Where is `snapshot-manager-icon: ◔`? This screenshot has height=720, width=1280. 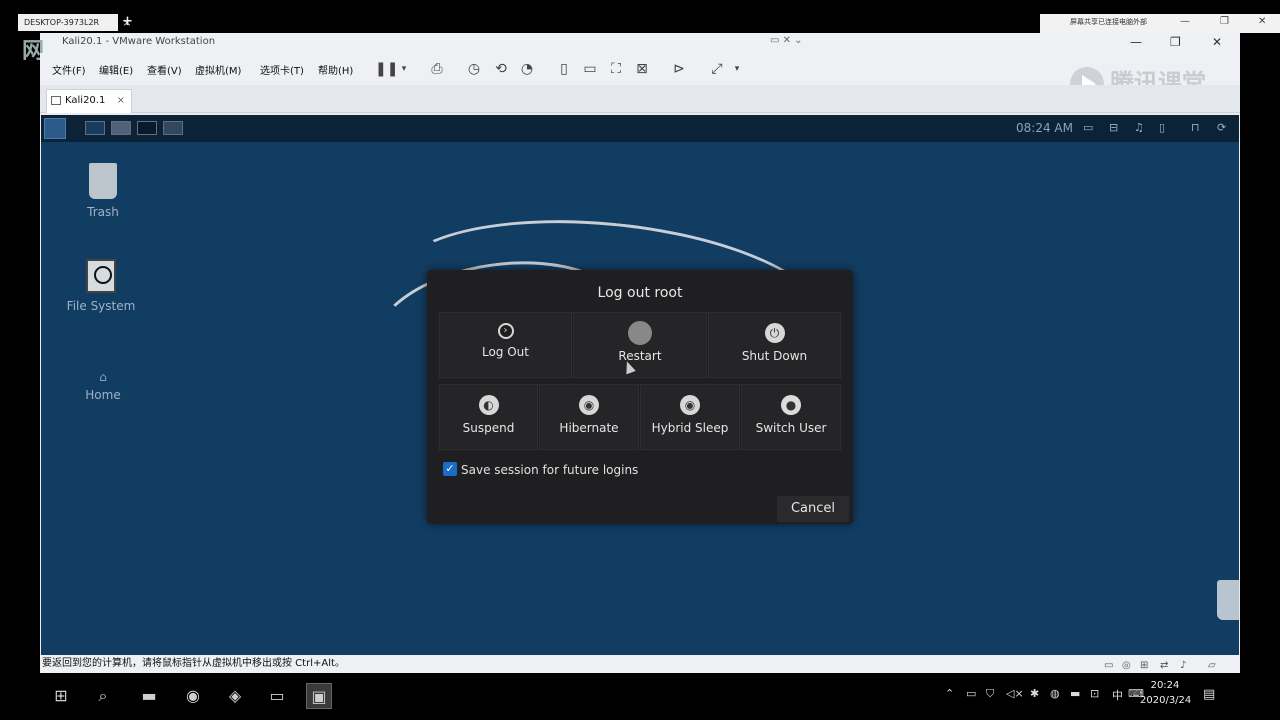
snapshot-manager-icon: ◔ is located at coordinates (527, 69).